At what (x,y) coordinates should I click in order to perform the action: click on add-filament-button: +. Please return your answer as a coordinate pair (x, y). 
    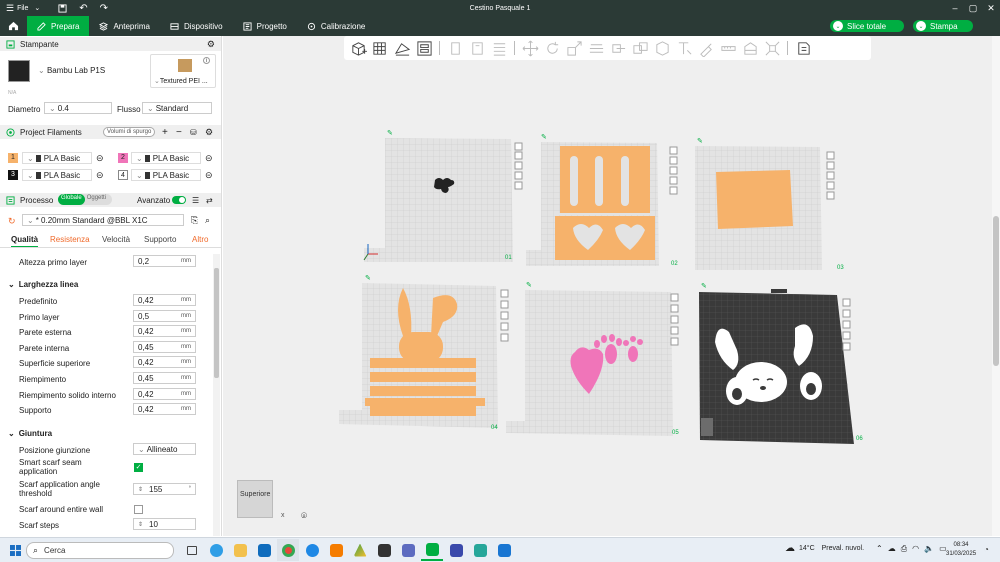
    Looking at the image, I should click on (165, 132).